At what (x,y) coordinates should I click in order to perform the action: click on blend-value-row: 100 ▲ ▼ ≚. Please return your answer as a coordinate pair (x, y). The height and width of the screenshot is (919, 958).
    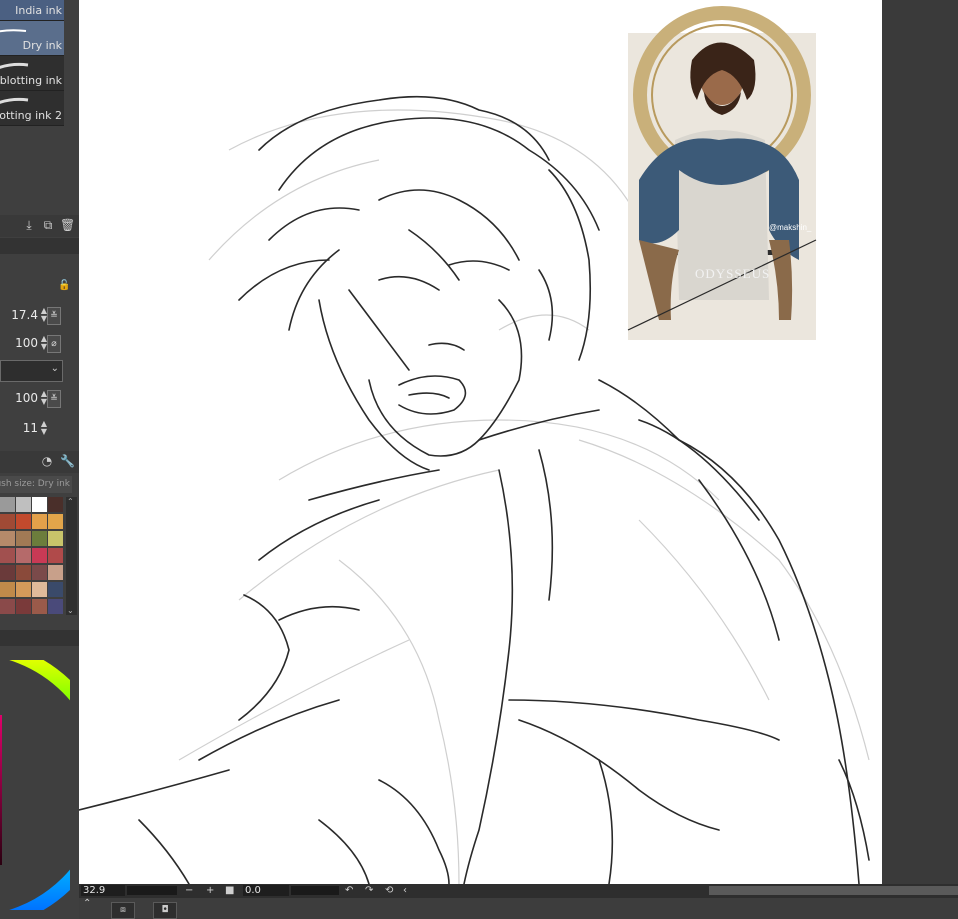
    Looking at the image, I should click on (32, 399).